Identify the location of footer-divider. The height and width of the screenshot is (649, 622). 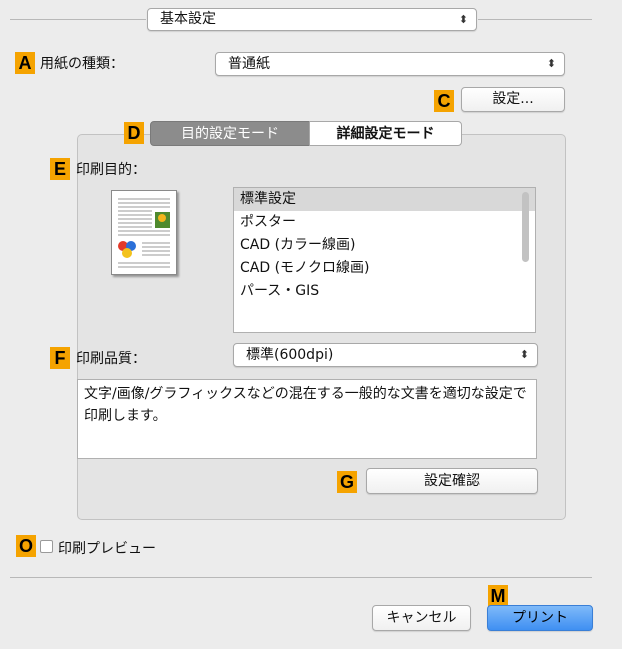
(301, 577).